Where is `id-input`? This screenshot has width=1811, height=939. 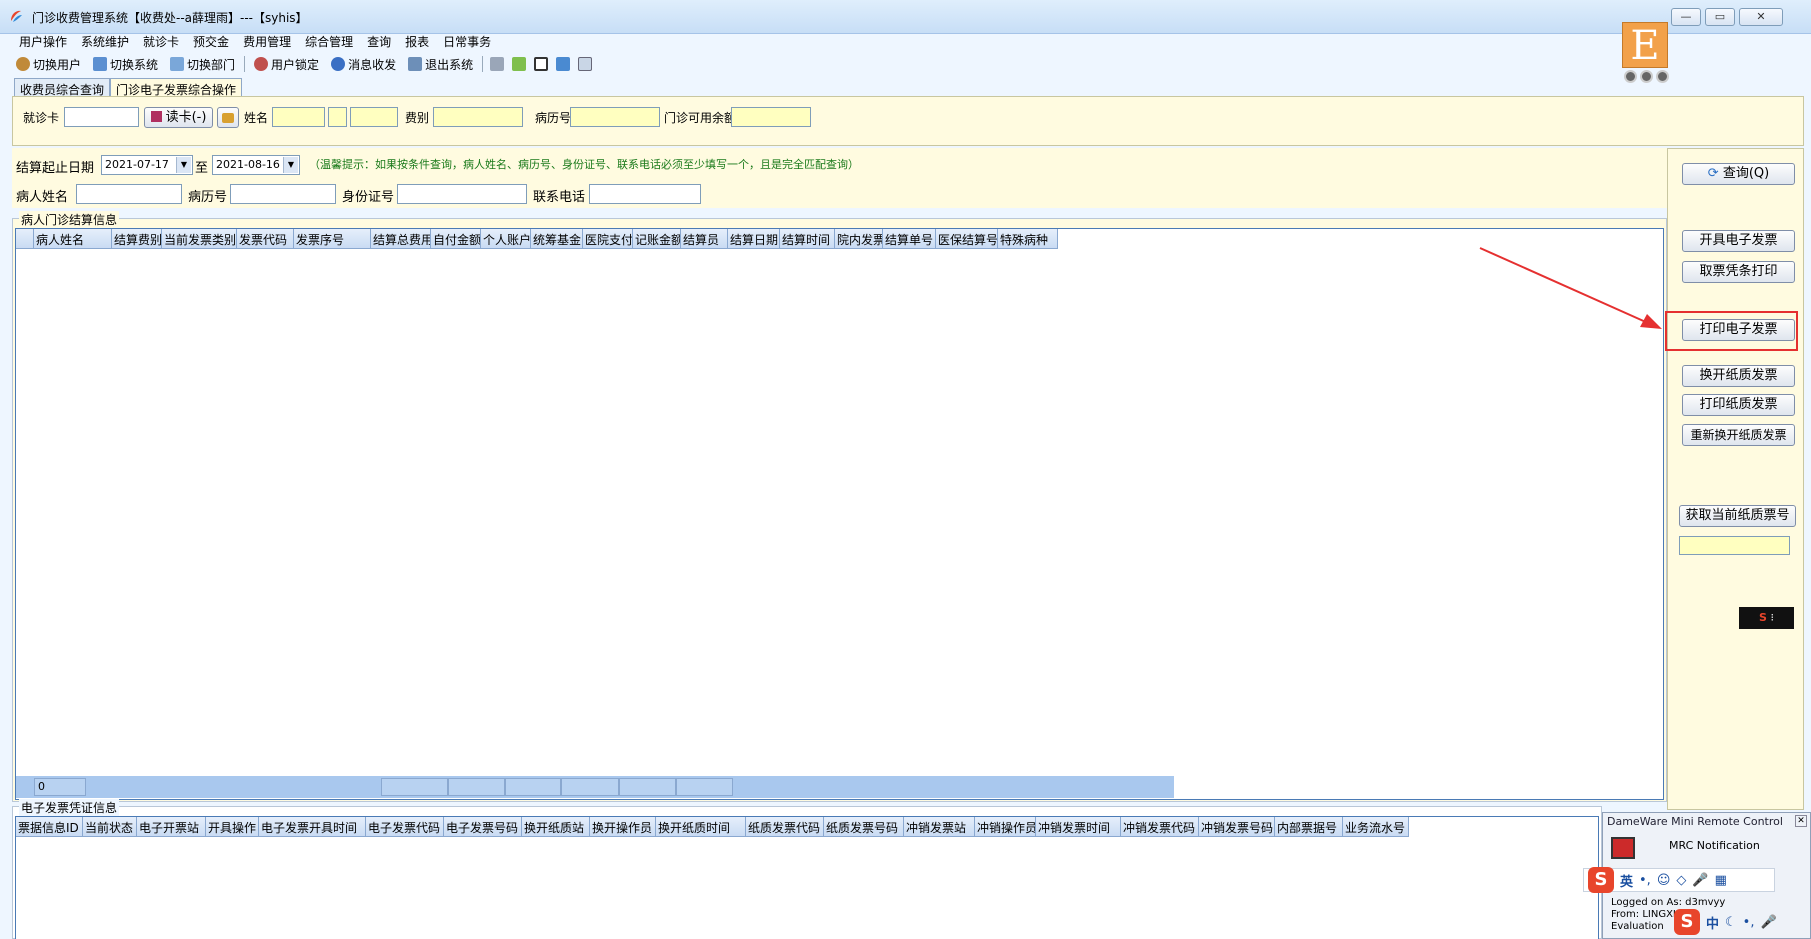
id-input is located at coordinates (462, 194).